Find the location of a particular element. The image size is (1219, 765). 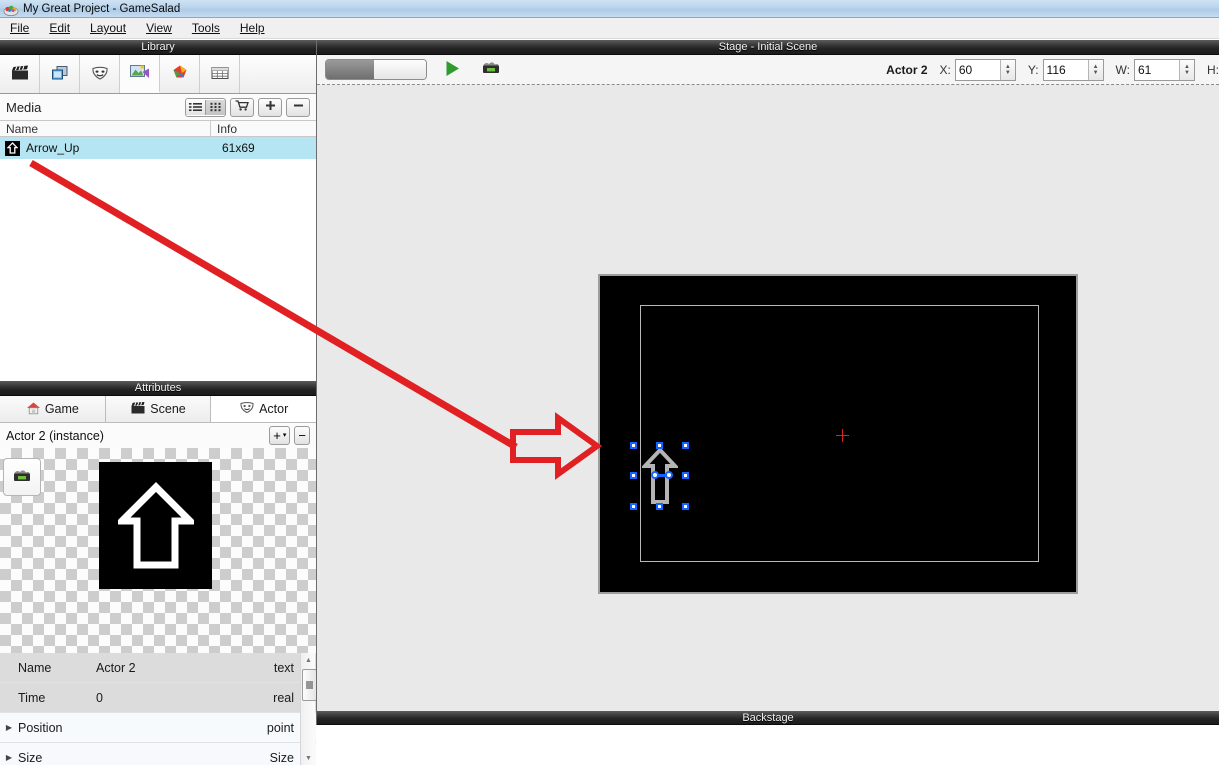

media-column-headers: Name Info is located at coordinates (158, 128).